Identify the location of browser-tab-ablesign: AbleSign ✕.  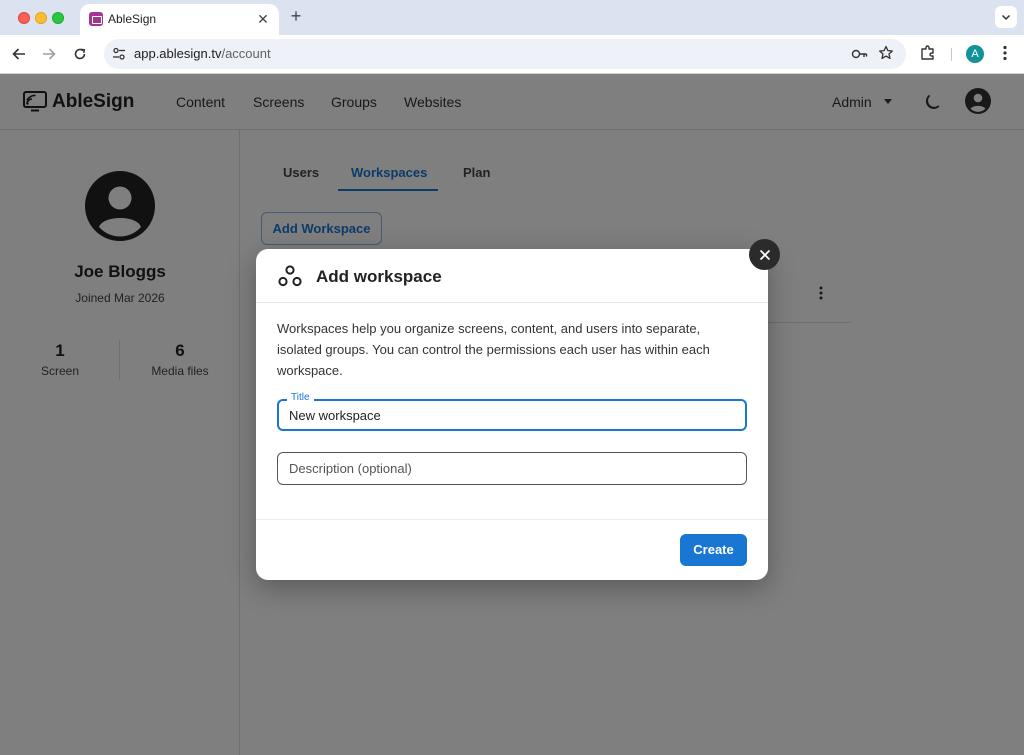
(179, 19).